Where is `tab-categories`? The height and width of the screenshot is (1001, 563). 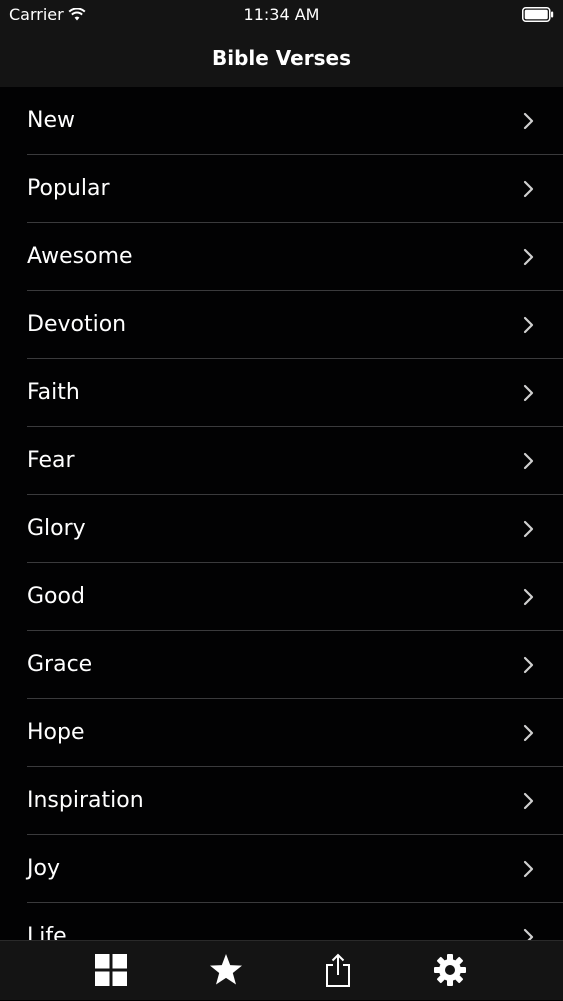 tab-categories is located at coordinates (110, 971).